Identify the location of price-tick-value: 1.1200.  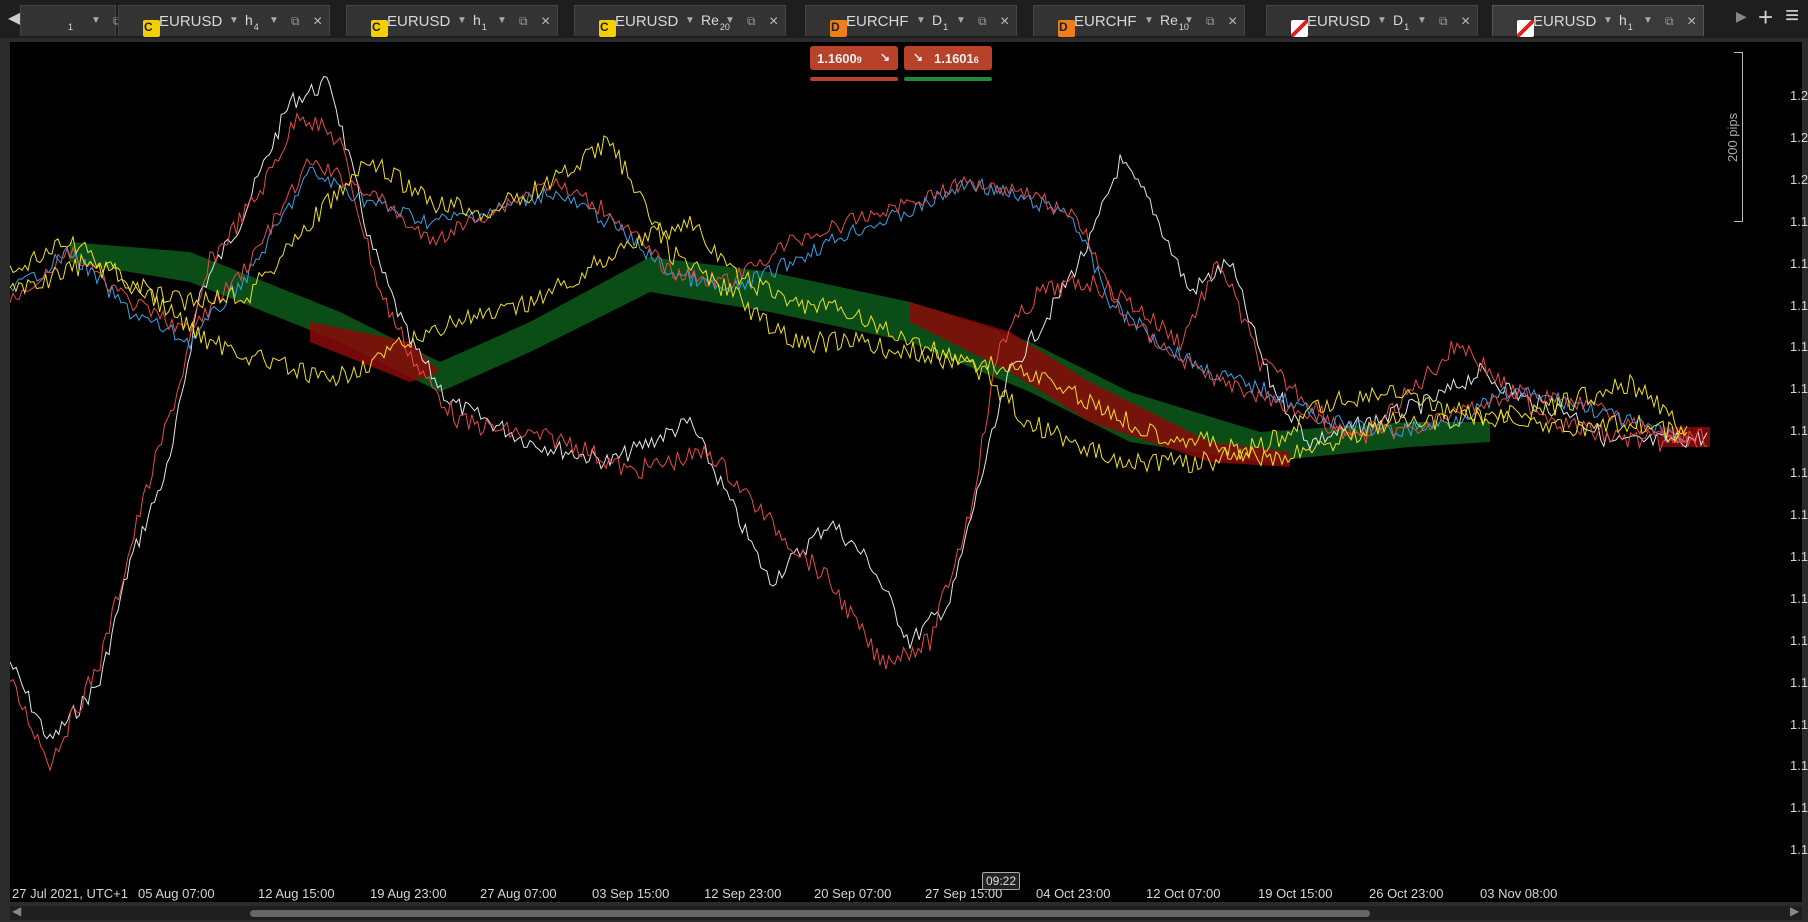
(1799, 850).